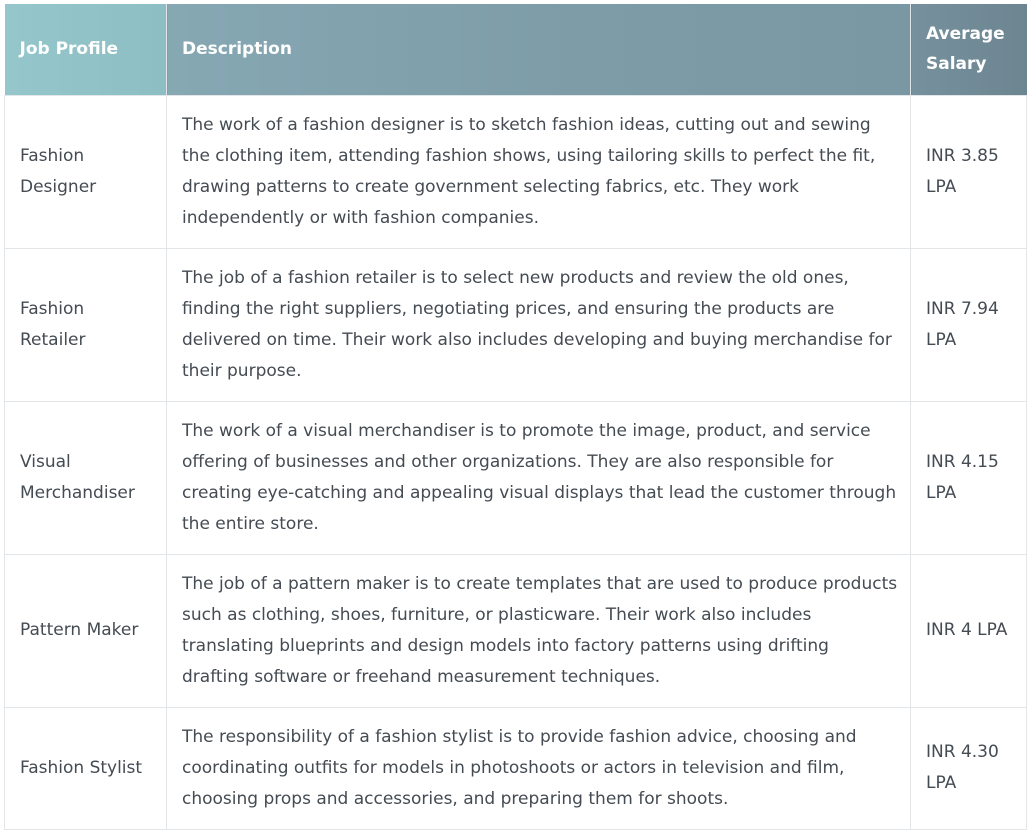  I want to click on cell-average-salary: INR 4.30 LPA, so click(968, 768).